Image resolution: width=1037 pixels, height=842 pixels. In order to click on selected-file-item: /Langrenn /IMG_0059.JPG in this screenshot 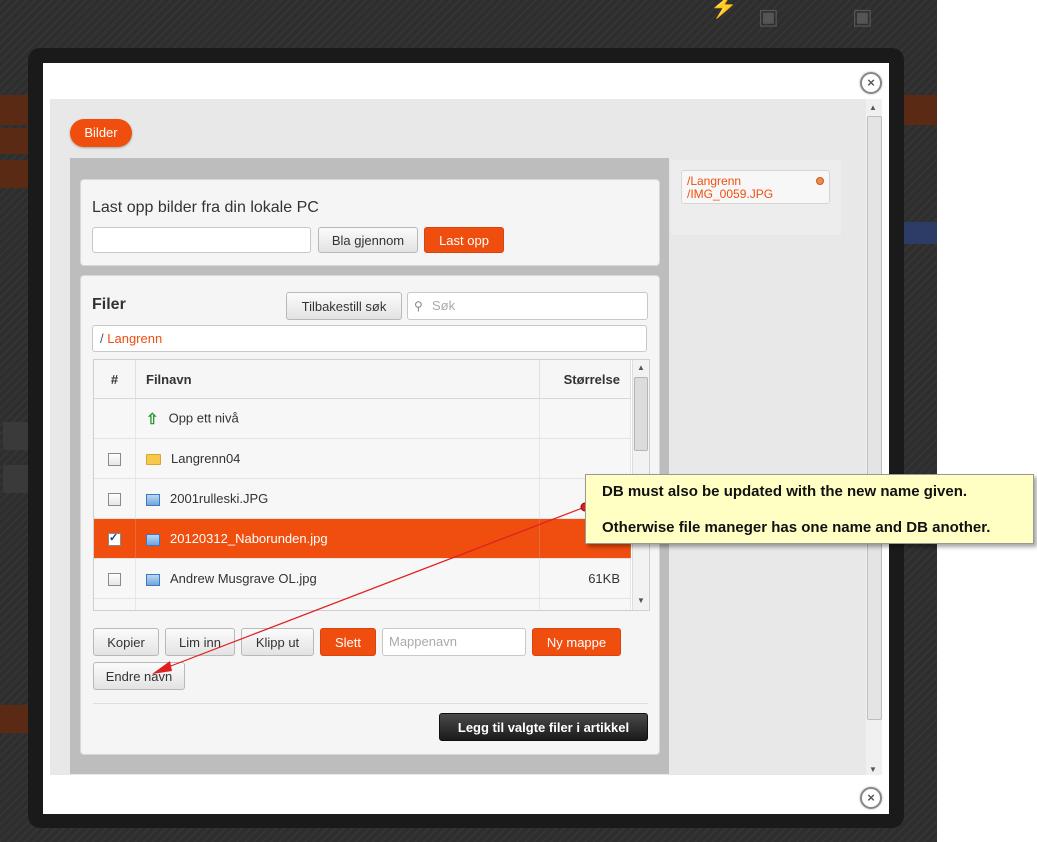, I will do `click(755, 187)`.